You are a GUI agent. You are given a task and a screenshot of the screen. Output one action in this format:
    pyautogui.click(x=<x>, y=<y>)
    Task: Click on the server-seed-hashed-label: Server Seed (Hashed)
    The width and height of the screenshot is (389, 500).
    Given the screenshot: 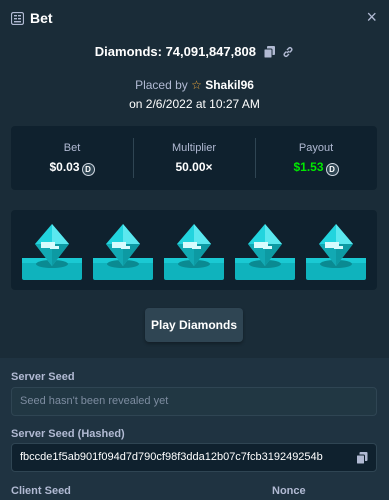 What is the action you would take?
    pyautogui.click(x=68, y=434)
    